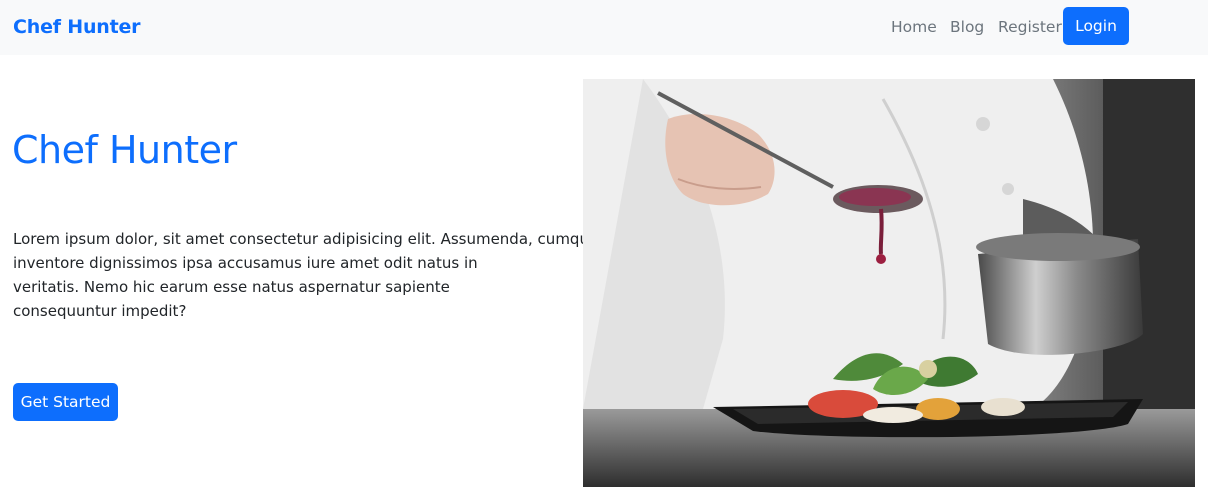 Image resolution: width=1208 pixels, height=504 pixels. What do you see at coordinates (967, 27) in the screenshot?
I see `nav-link-blog: Blog` at bounding box center [967, 27].